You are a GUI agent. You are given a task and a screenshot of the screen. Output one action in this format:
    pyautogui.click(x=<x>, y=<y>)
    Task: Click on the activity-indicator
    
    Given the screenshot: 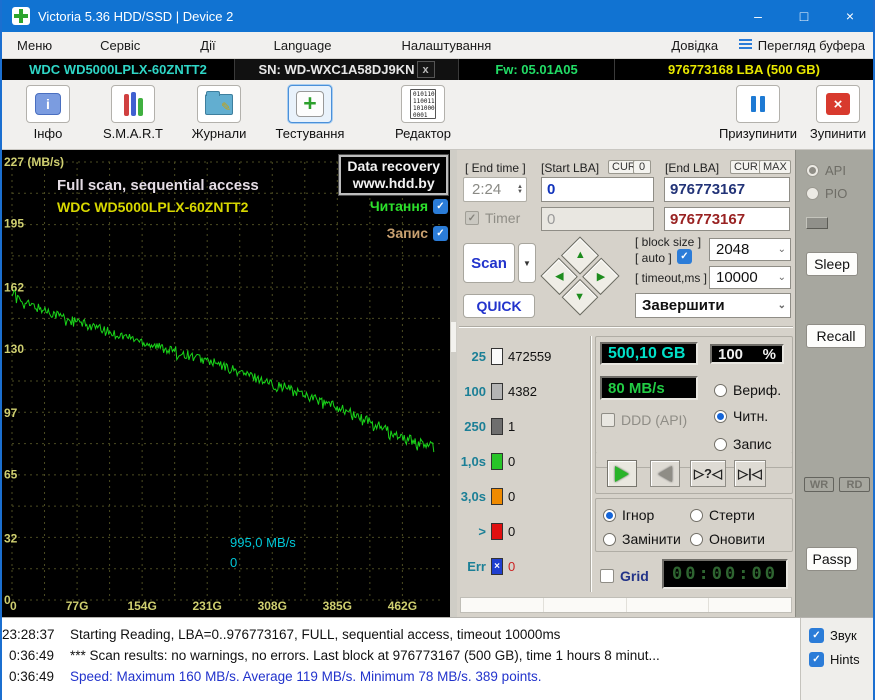 What is the action you would take?
    pyautogui.click(x=817, y=223)
    